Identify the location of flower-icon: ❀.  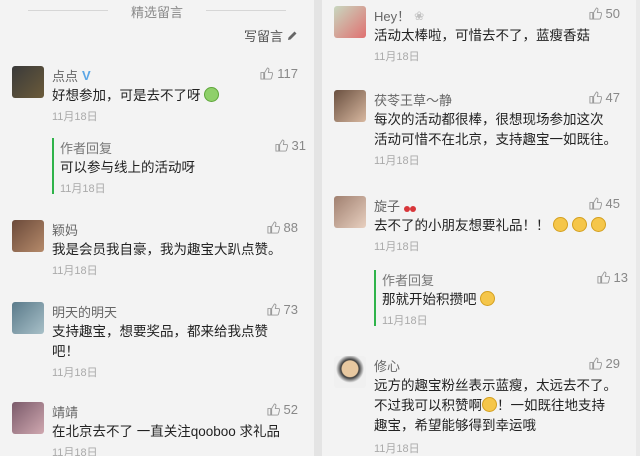
(419, 15).